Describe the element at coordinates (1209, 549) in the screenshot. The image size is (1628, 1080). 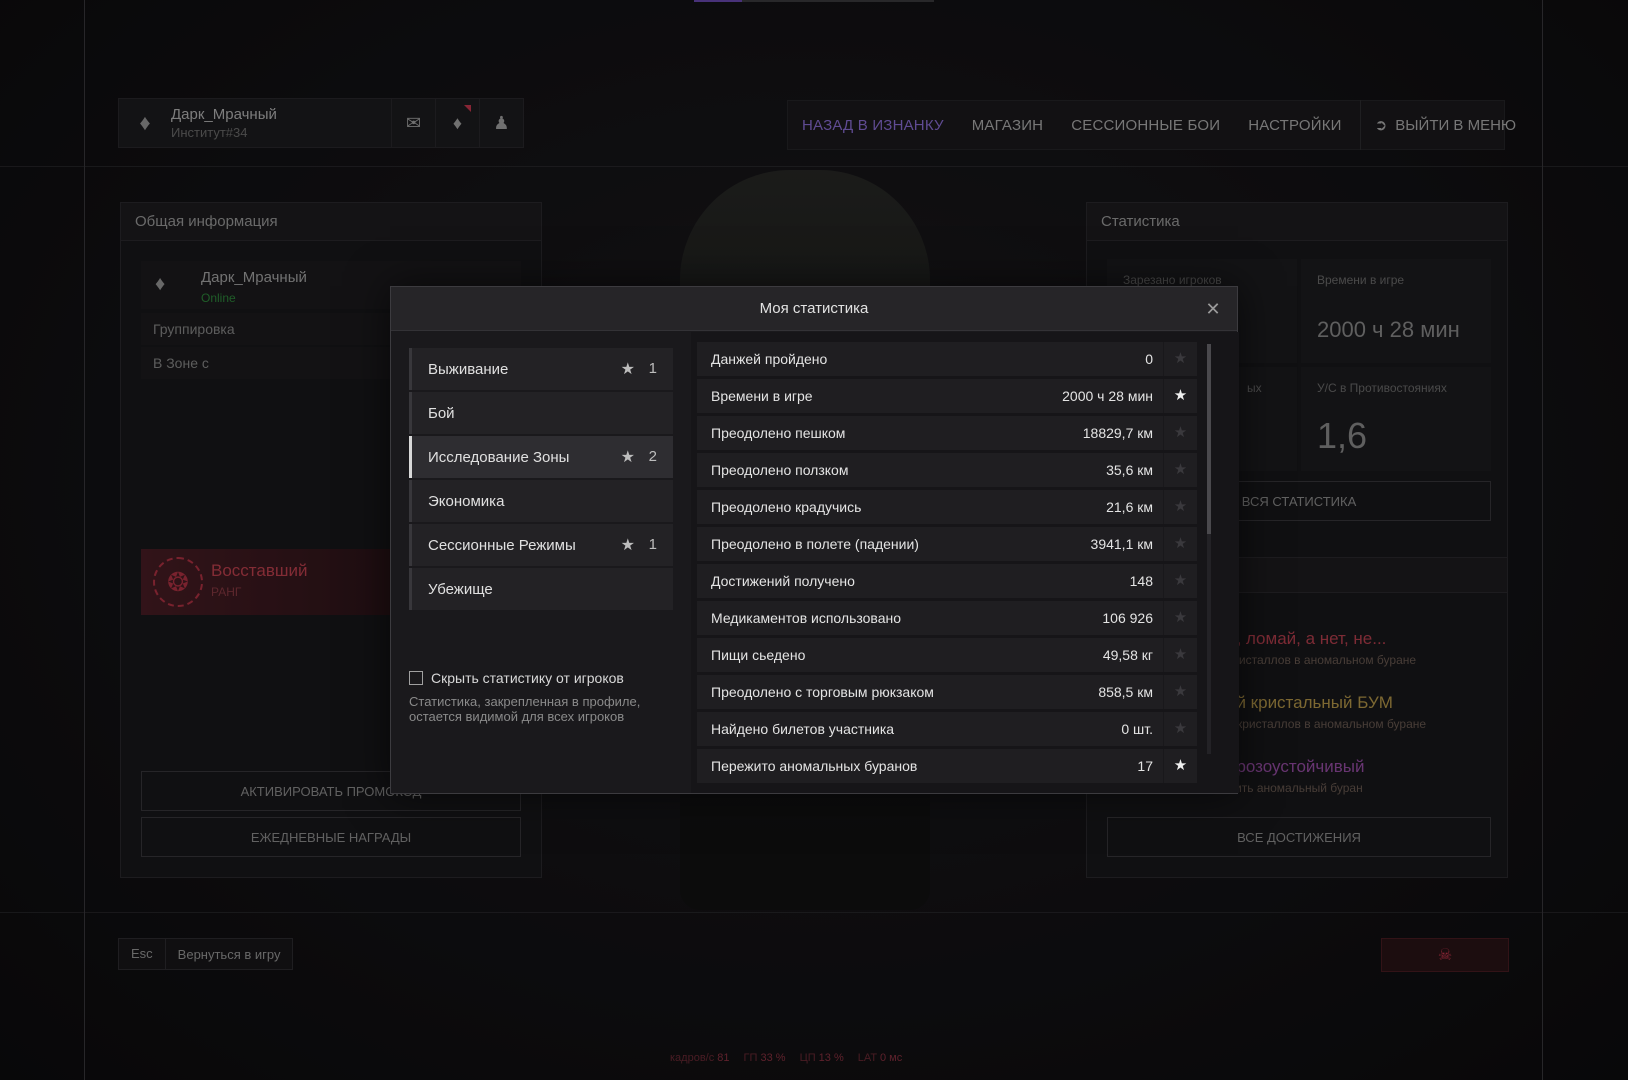
I see `stats-scrollbar` at that location.